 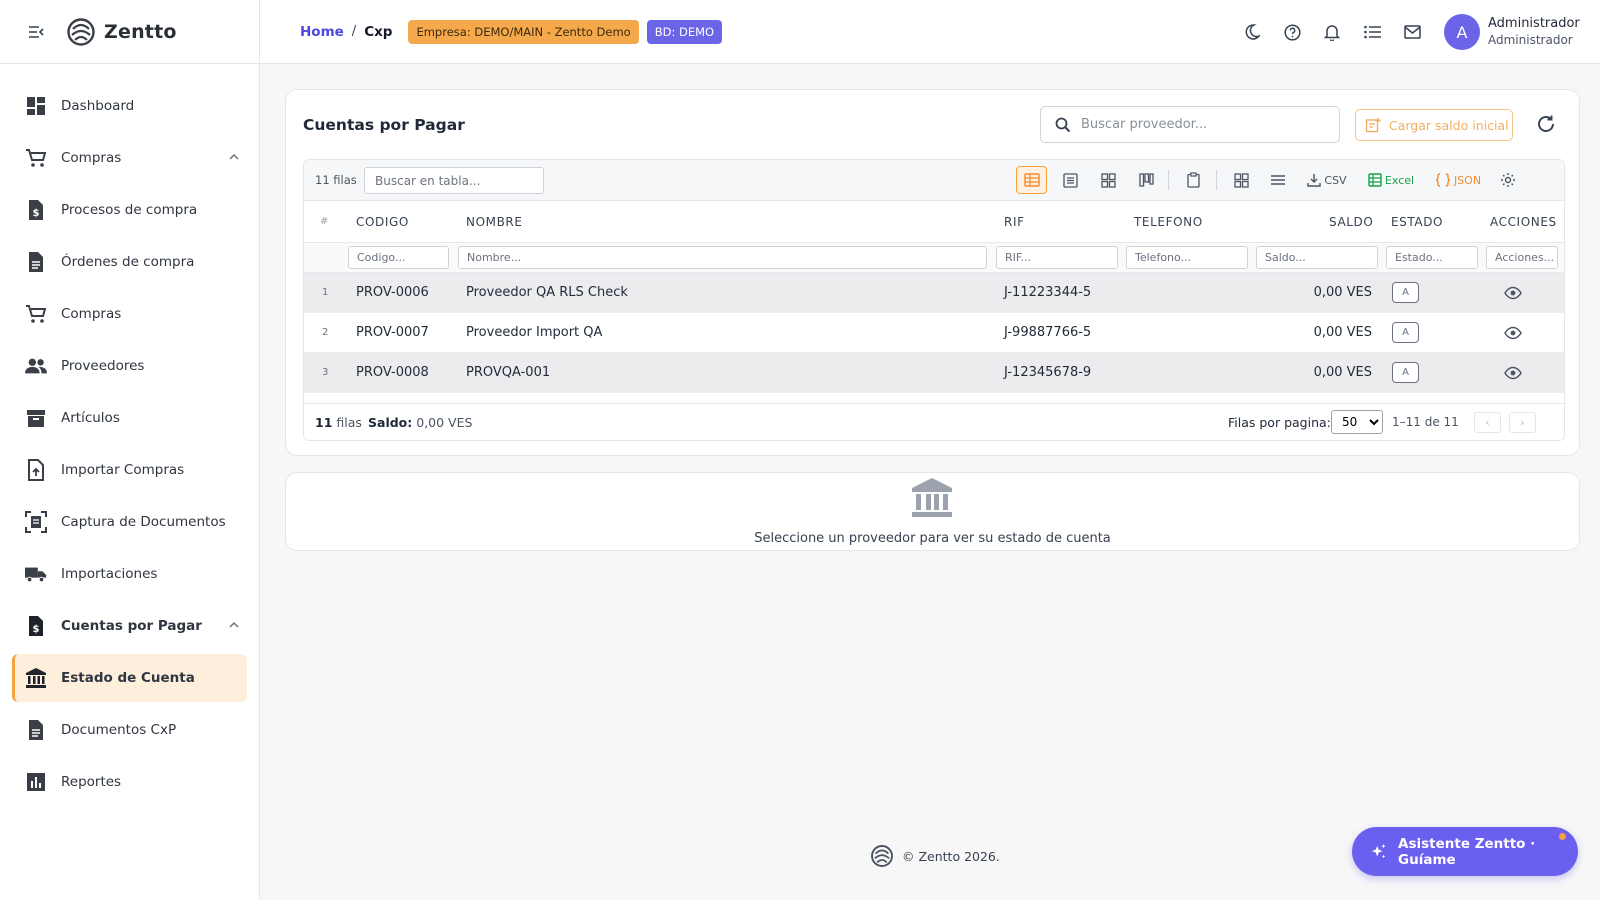 I want to click on sidebar-item-documentos-cxp: Documentos CxP, so click(x=123, y=730).